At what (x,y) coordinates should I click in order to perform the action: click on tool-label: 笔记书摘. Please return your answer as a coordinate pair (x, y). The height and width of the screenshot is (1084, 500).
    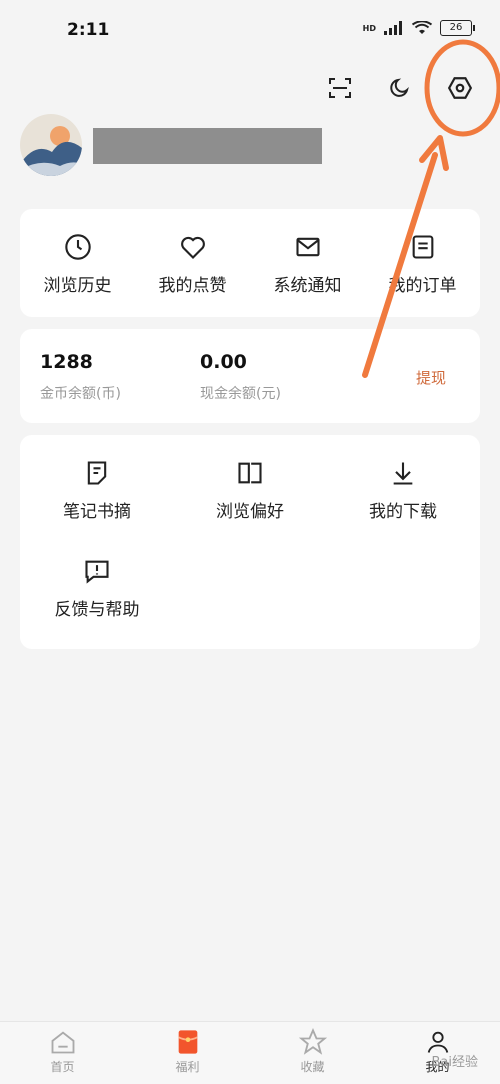
    Looking at the image, I should click on (97, 512).